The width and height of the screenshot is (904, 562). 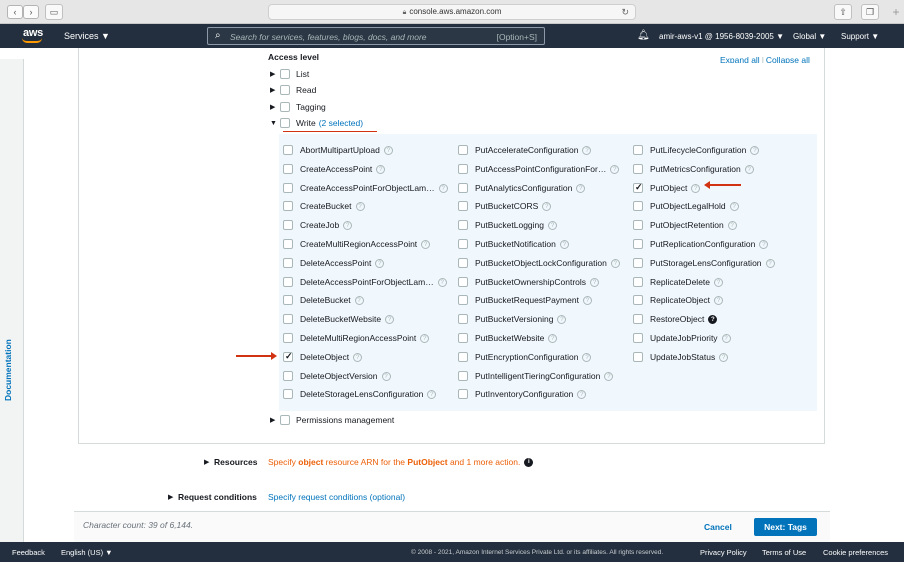 What do you see at coordinates (522, 188) in the screenshot?
I see `action-item: PutAnalyticsConfiguration?` at bounding box center [522, 188].